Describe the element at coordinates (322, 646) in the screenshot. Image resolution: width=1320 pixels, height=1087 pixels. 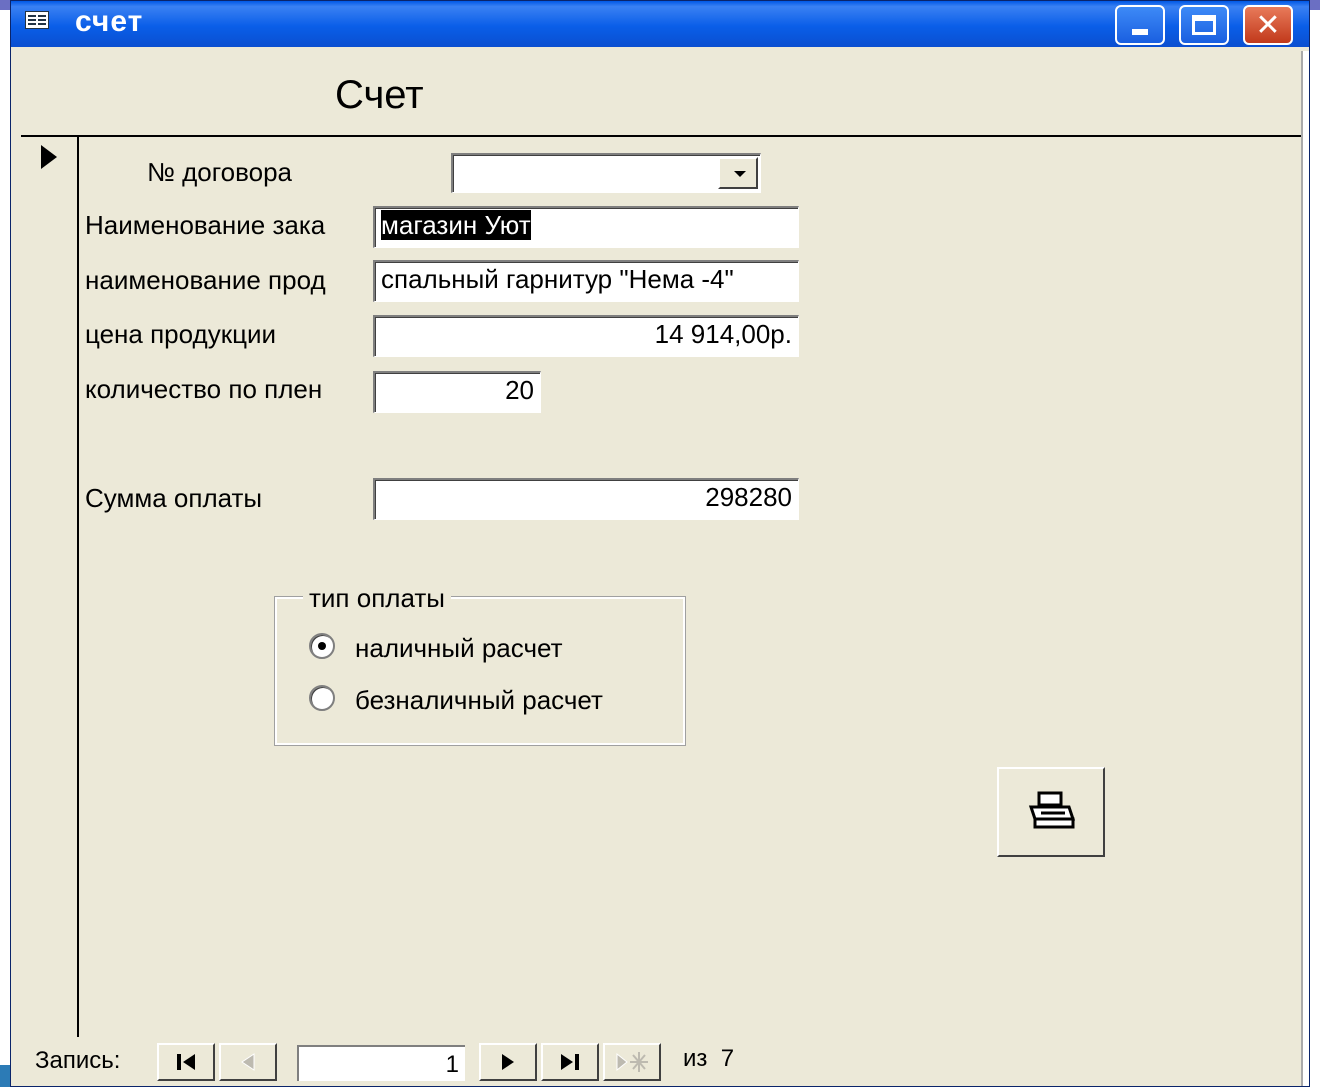
I see `cash-payment-radio` at that location.